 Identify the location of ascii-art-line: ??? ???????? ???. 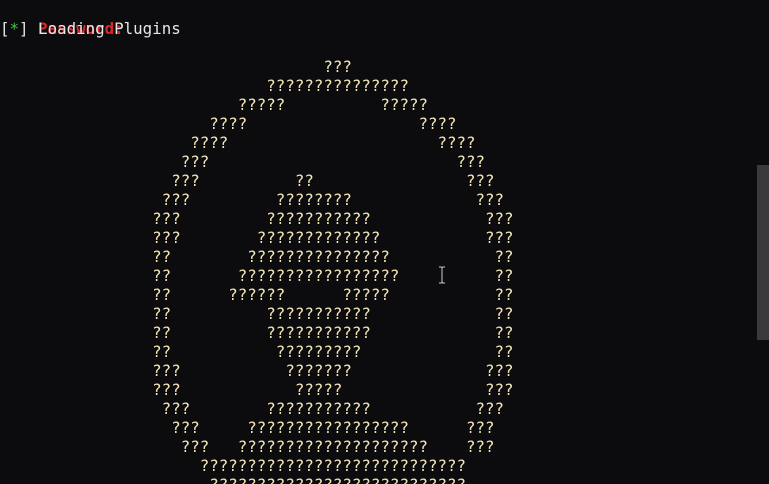
(252, 199).